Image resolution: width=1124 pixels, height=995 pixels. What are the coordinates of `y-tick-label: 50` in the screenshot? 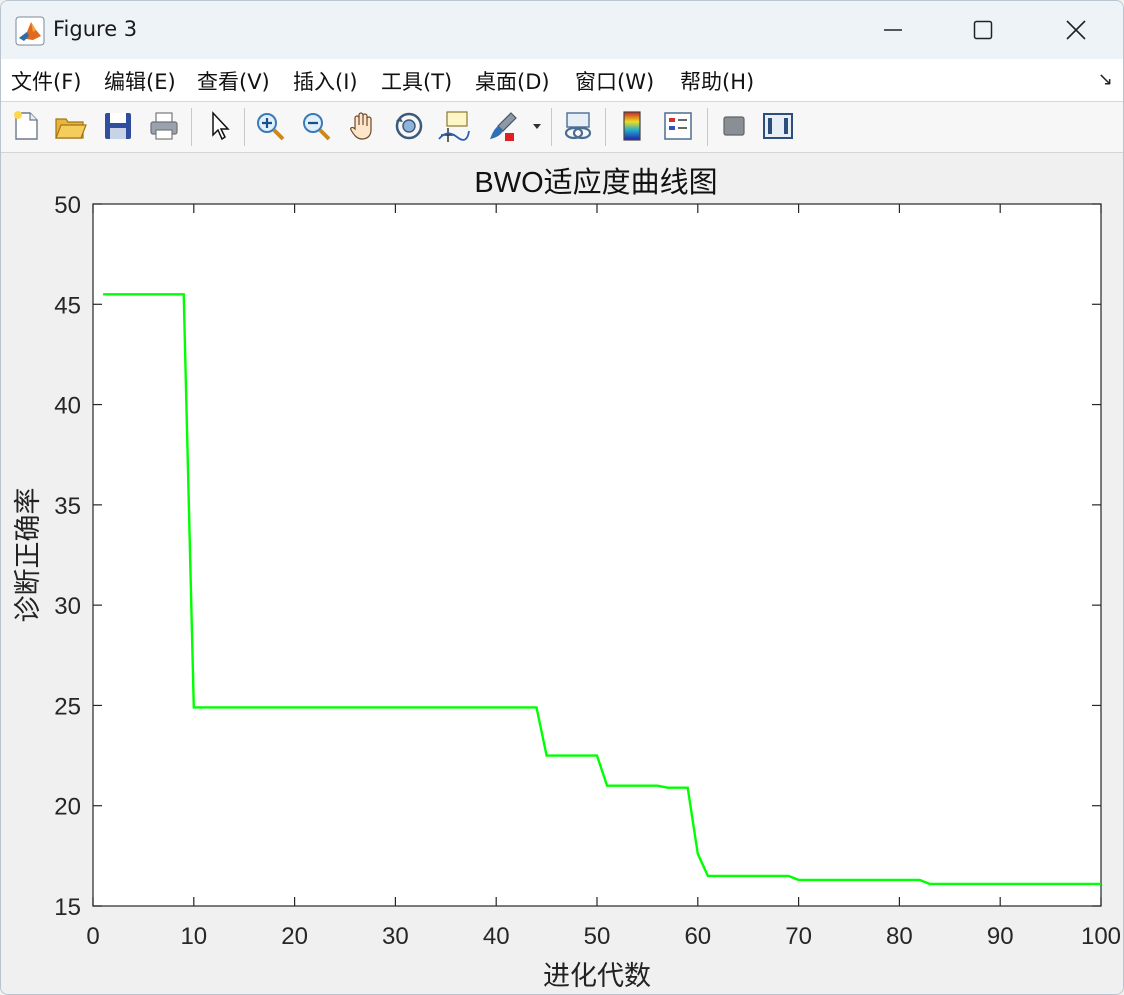 It's located at (67, 205).